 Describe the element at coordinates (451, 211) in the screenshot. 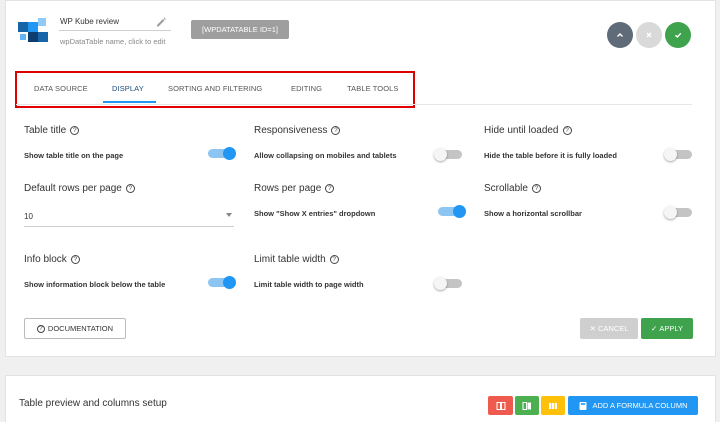

I see `rows-per-page-toggle` at that location.